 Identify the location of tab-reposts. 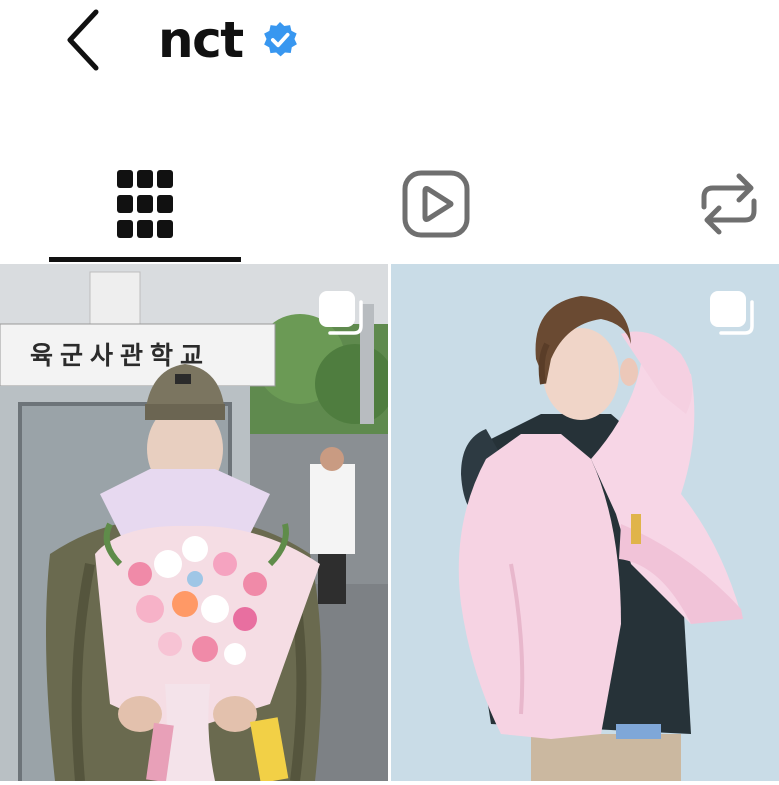
(729, 204).